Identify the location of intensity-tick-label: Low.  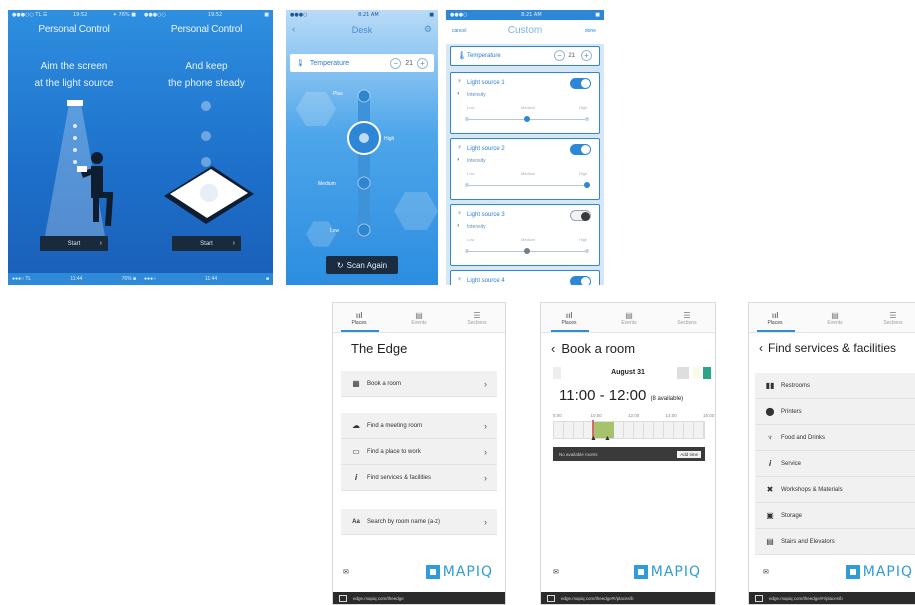
(471, 239).